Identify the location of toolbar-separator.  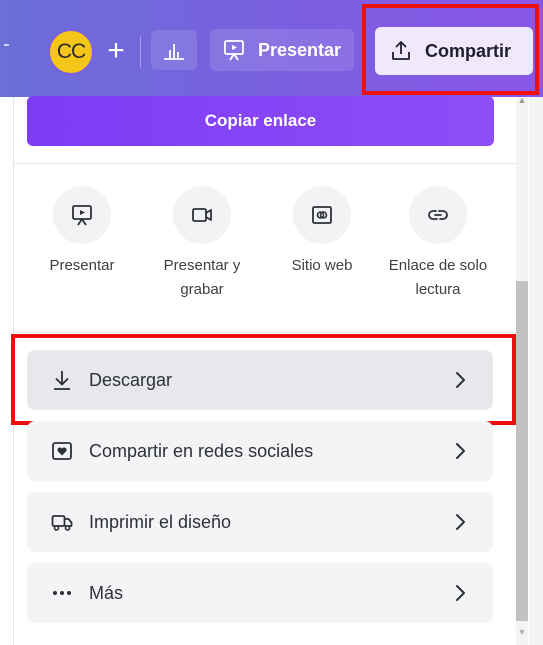
(140, 52).